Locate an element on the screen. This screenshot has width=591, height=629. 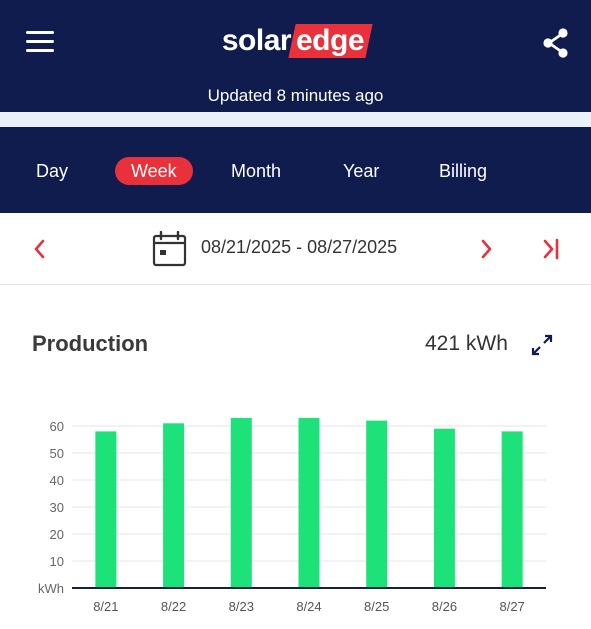
logo-text-edge: edge is located at coordinates (330, 40).